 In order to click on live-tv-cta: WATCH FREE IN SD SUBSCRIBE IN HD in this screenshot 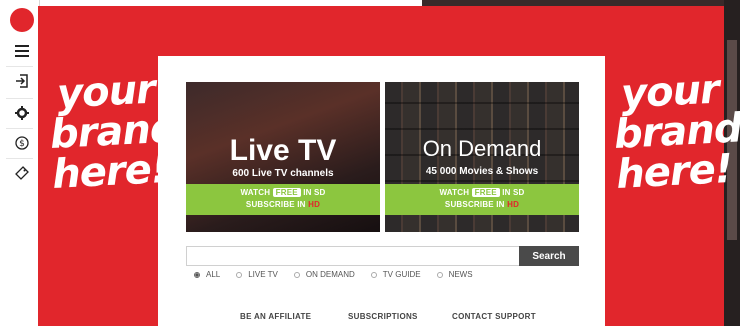, I will do `click(283, 199)`.